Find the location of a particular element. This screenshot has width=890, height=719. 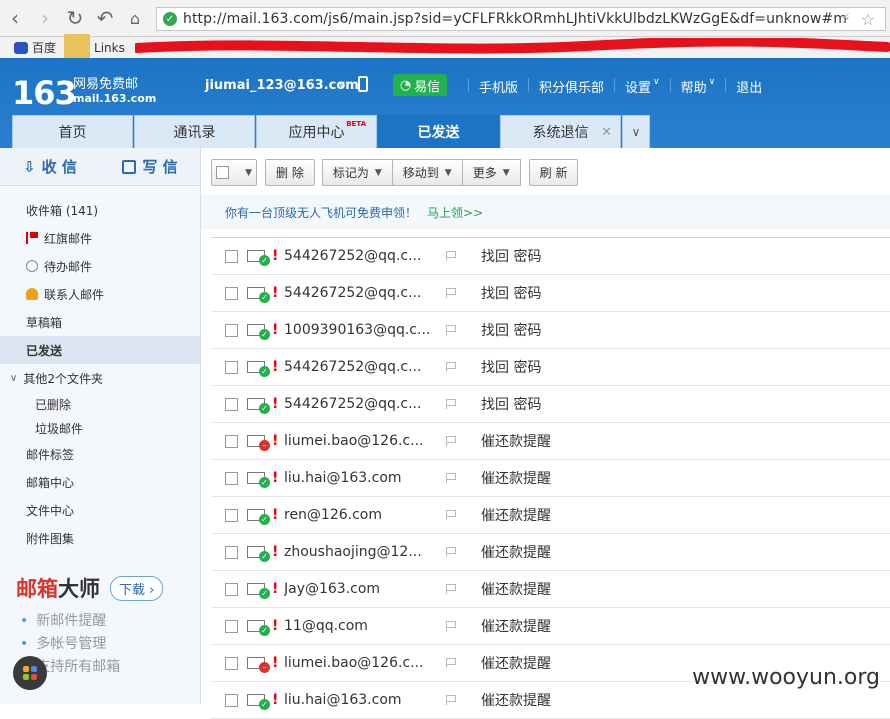

chevron-down-icon: ▼ is located at coordinates (248, 173).